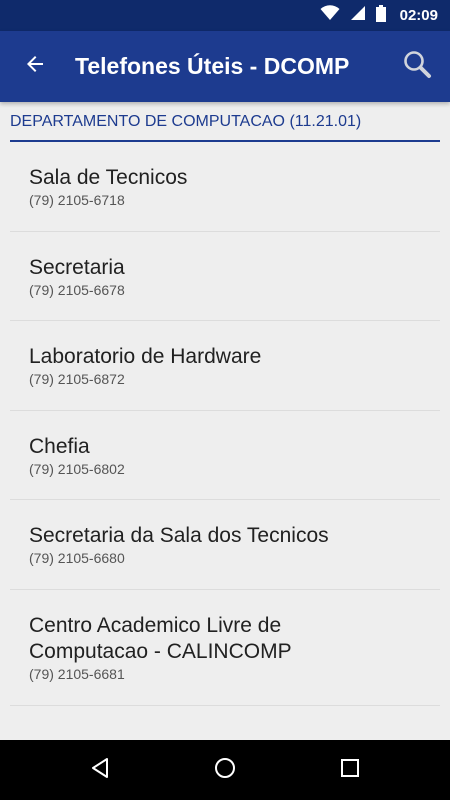 The image size is (450, 800). I want to click on contact-phone: (79) 2105-6718, so click(77, 200).